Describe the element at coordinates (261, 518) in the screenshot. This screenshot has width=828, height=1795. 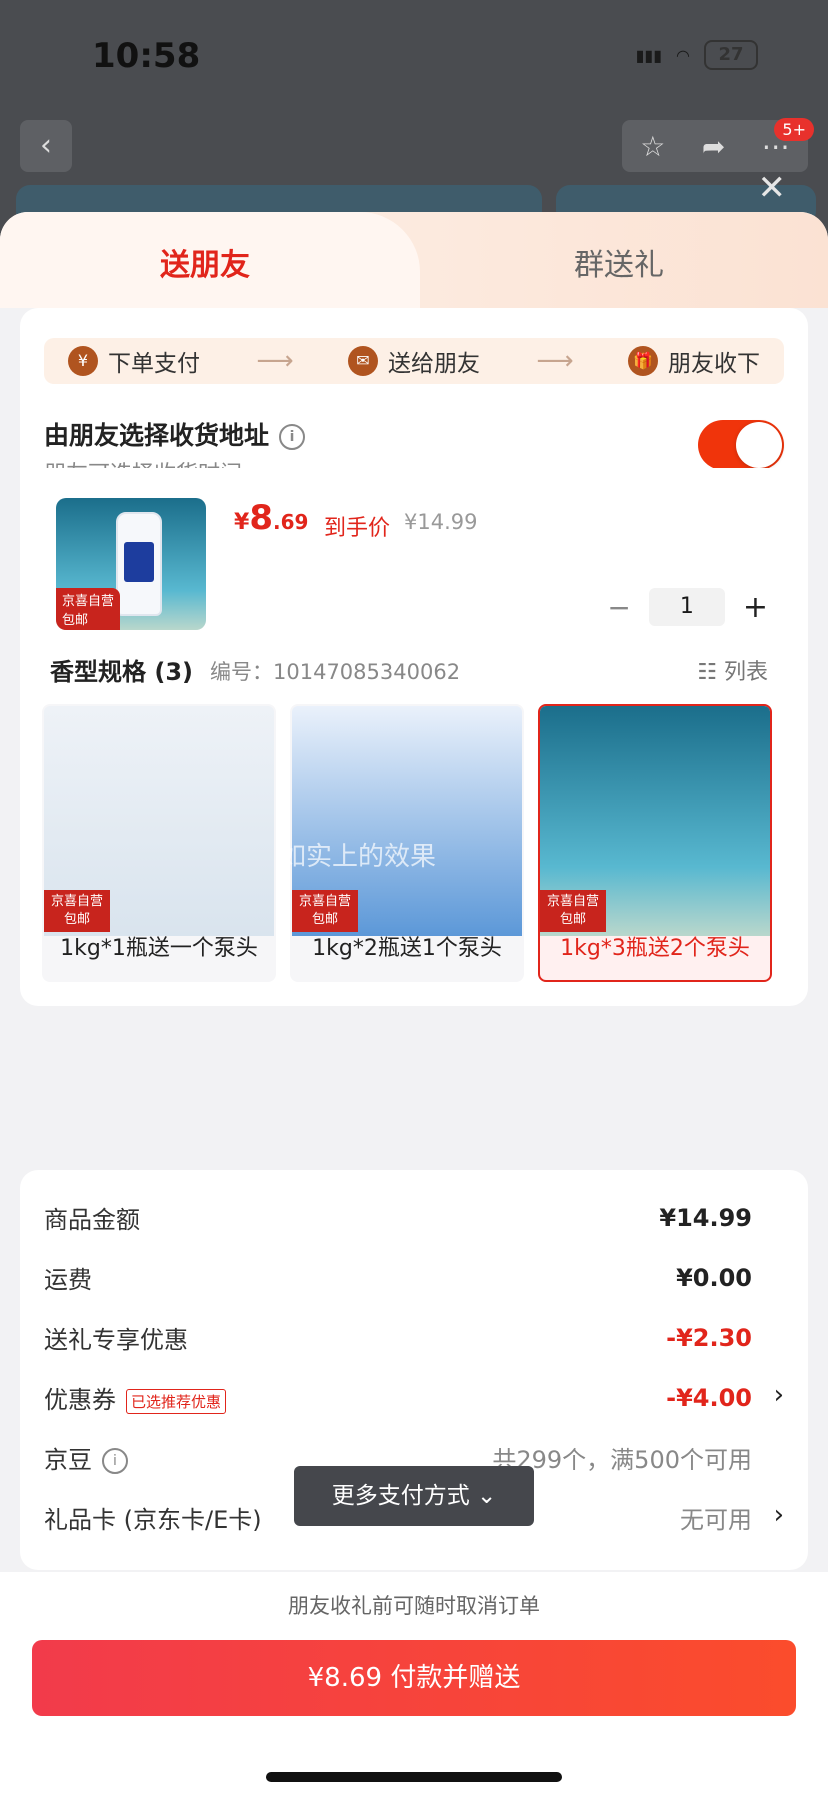
I see `price-integer: 8` at that location.